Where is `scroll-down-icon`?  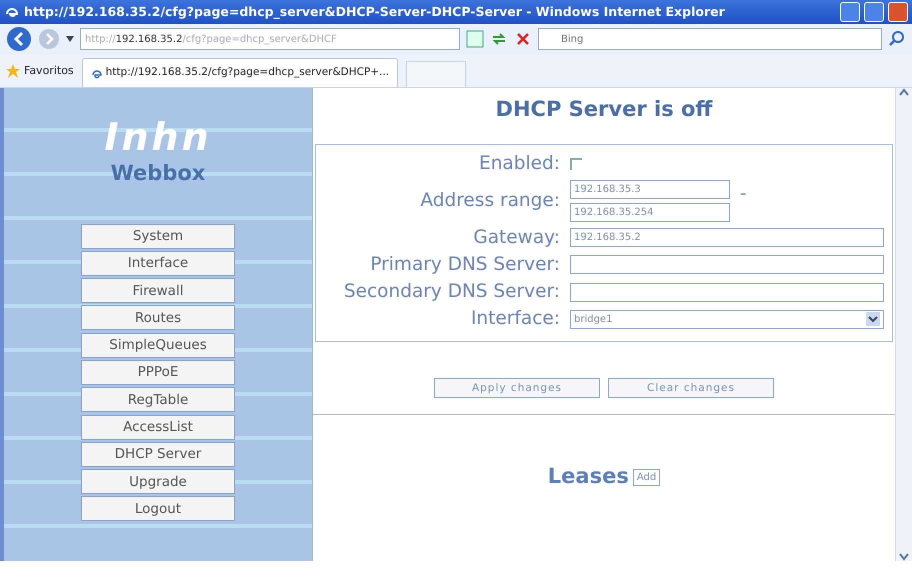 scroll-down-icon is located at coordinates (904, 557).